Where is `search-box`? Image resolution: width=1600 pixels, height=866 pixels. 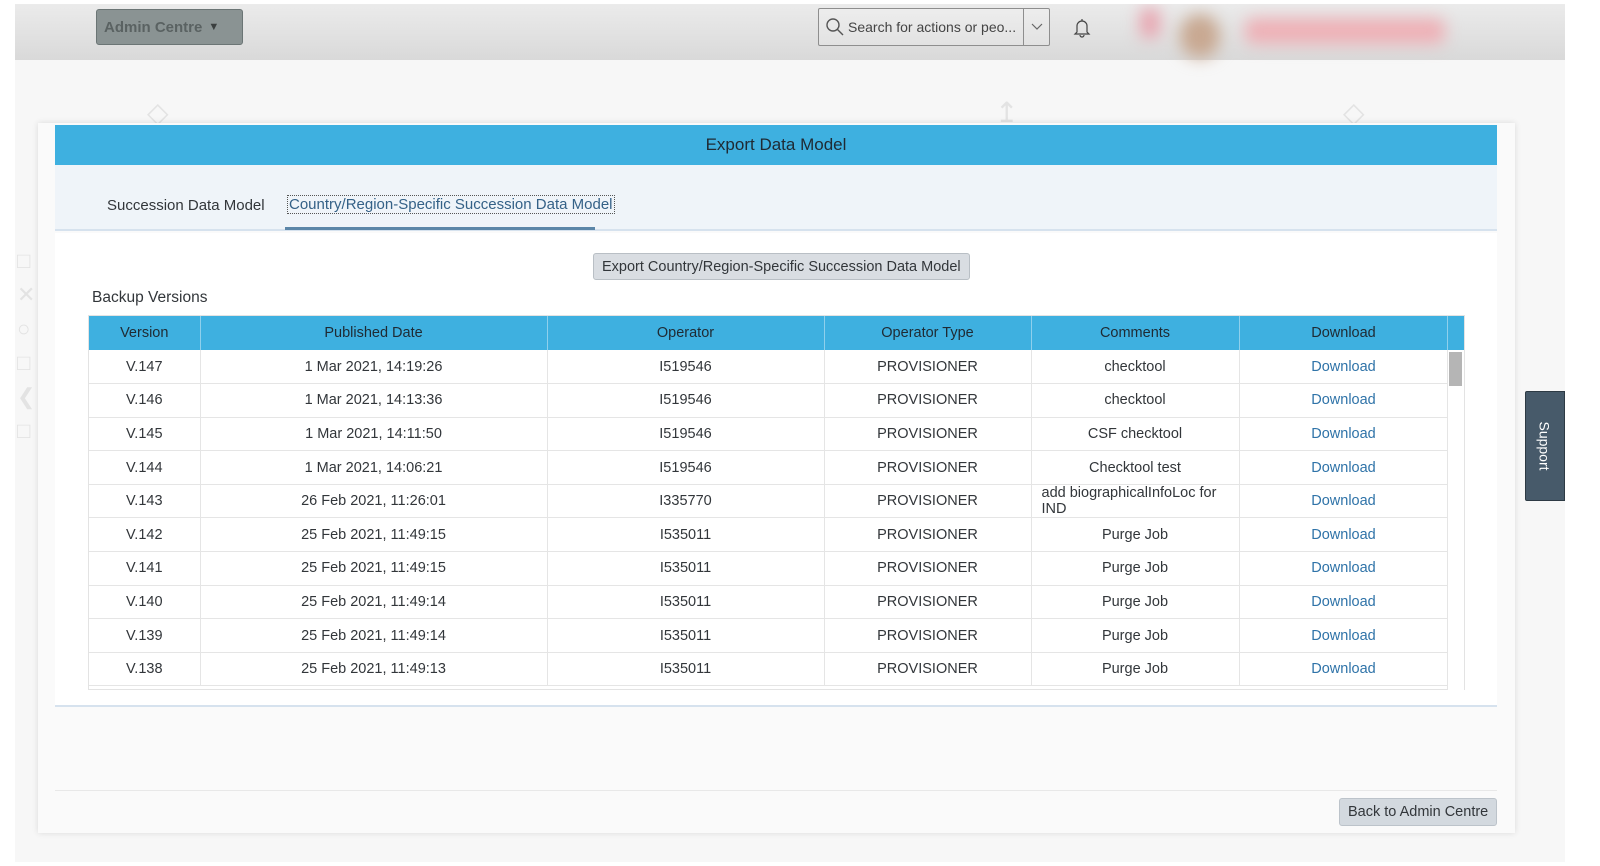 search-box is located at coordinates (934, 27).